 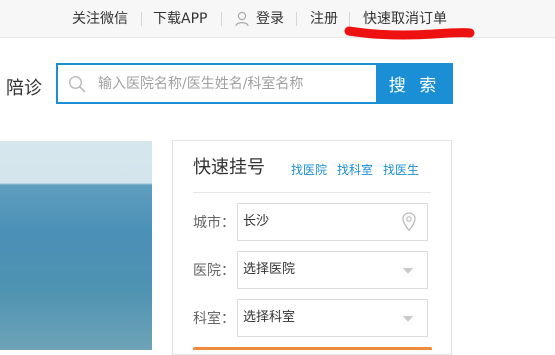 I want to click on service-label: 陪诊, so click(x=24, y=88).